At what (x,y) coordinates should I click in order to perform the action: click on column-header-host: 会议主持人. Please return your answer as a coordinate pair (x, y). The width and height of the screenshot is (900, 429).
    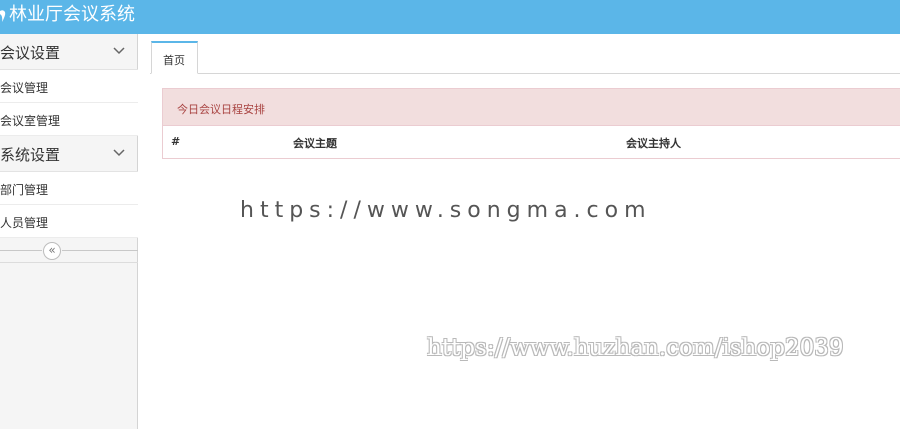
    Looking at the image, I should click on (653, 143).